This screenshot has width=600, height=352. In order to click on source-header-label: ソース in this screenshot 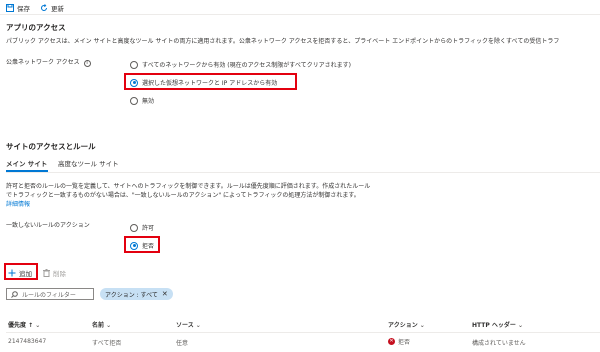, I will do `click(185, 325)`.